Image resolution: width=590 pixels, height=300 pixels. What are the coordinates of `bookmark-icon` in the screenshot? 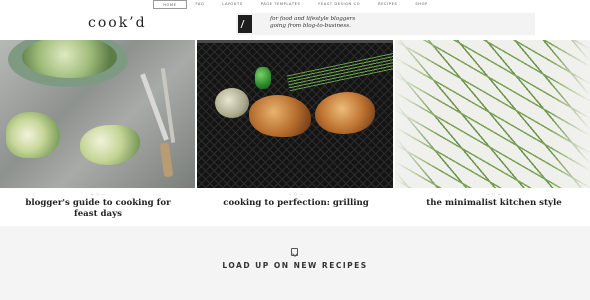 It's located at (294, 252).